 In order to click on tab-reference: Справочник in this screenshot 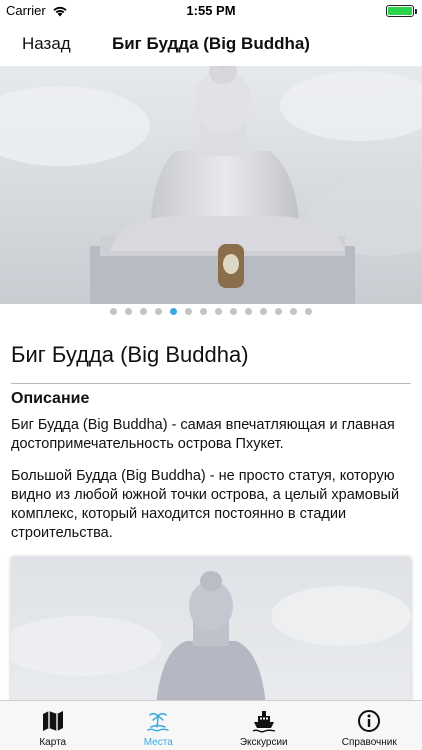, I will do `click(369, 725)`.